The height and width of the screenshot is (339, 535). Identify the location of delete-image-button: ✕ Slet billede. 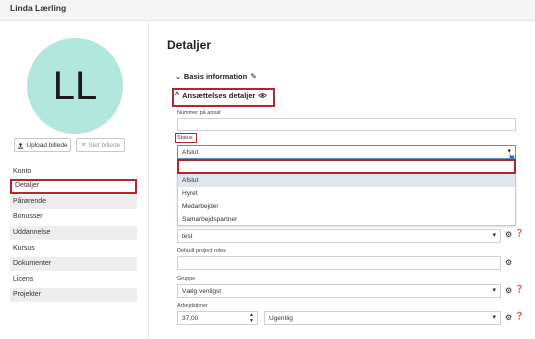
(100, 145).